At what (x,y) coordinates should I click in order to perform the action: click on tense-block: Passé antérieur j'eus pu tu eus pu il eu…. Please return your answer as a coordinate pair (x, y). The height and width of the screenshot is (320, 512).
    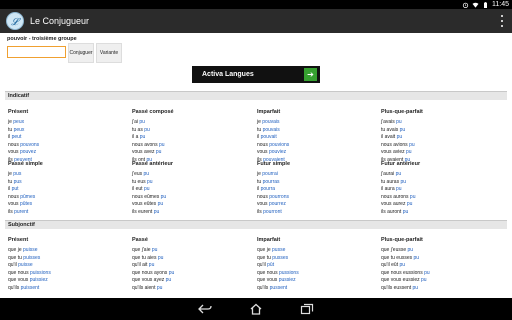
    Looking at the image, I should click on (187, 189).